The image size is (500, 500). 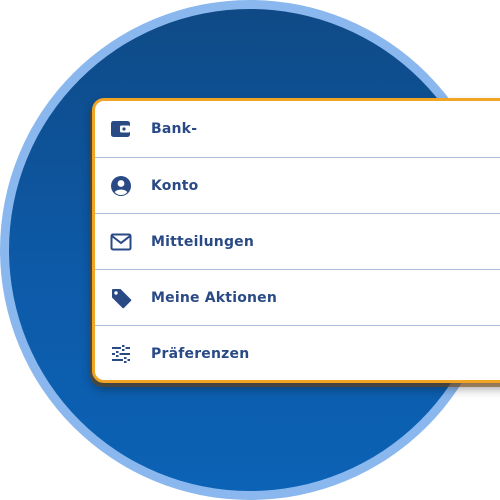 What do you see at coordinates (121, 354) in the screenshot?
I see `sliders-icon` at bounding box center [121, 354].